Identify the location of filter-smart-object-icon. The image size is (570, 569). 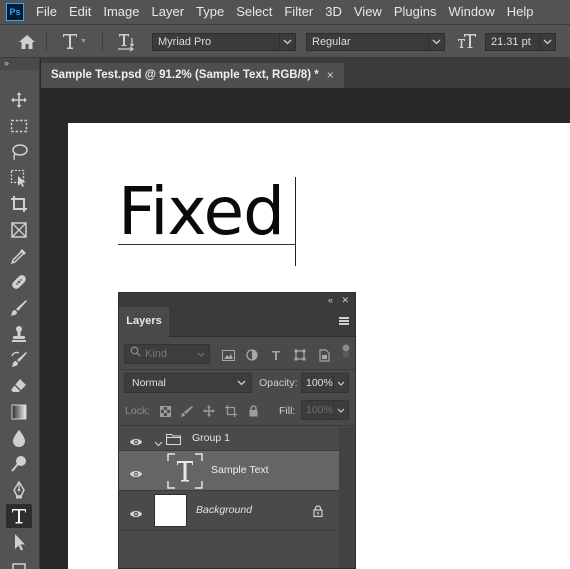
(324, 355).